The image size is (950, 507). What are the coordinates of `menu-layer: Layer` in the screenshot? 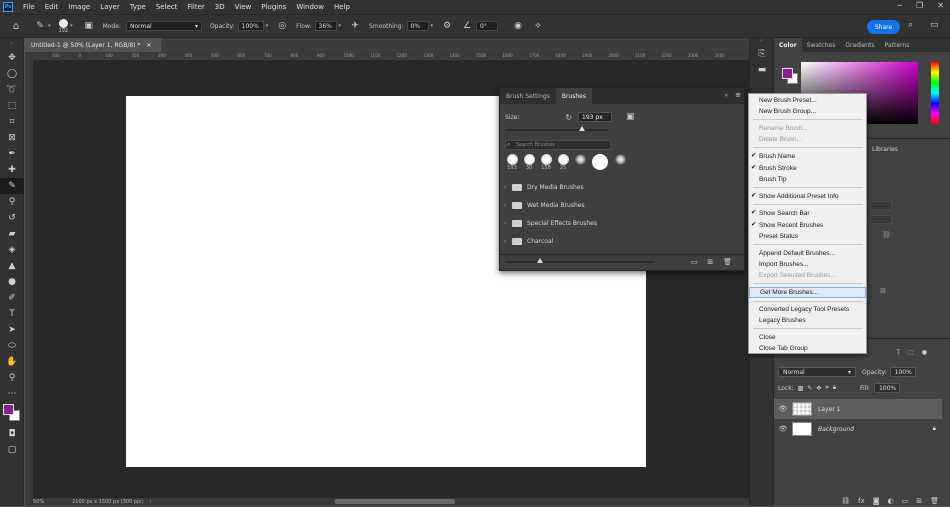 It's located at (110, 7).